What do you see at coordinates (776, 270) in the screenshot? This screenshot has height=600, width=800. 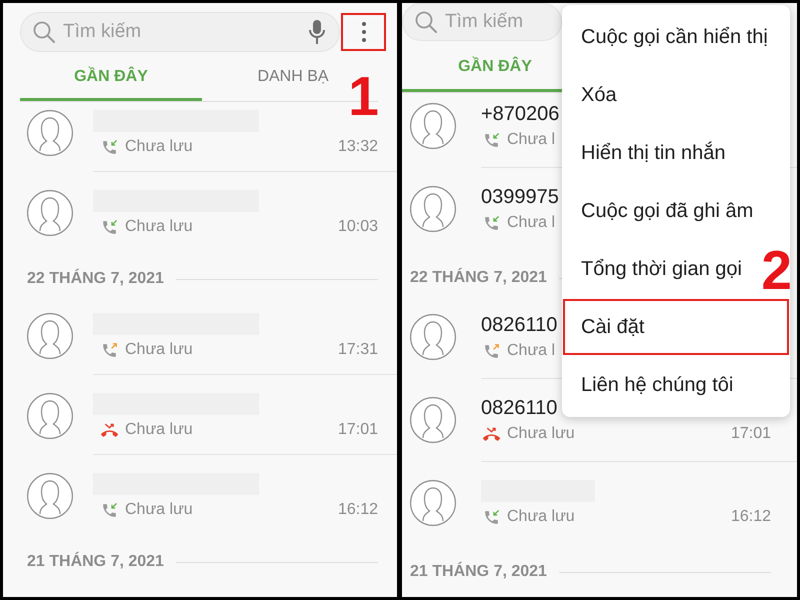 I see `step-number: 2` at bounding box center [776, 270].